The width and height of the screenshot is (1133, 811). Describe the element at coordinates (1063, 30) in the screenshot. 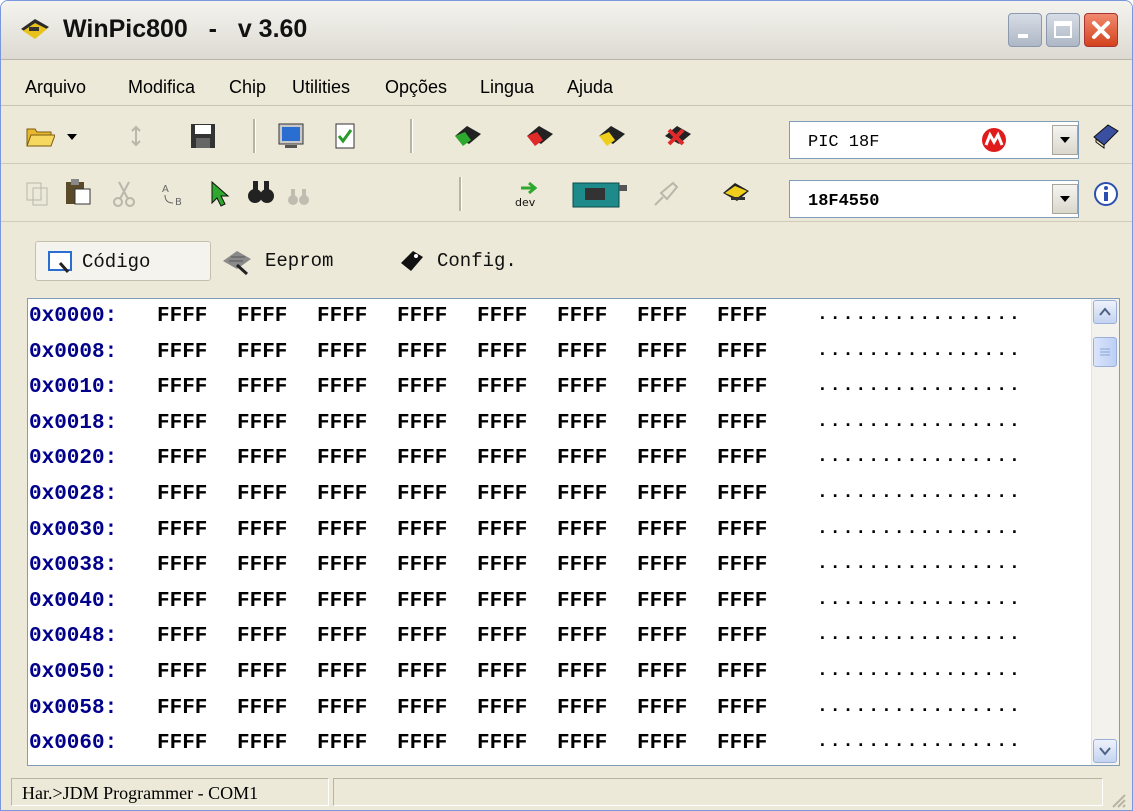

I see `maximize-button` at that location.